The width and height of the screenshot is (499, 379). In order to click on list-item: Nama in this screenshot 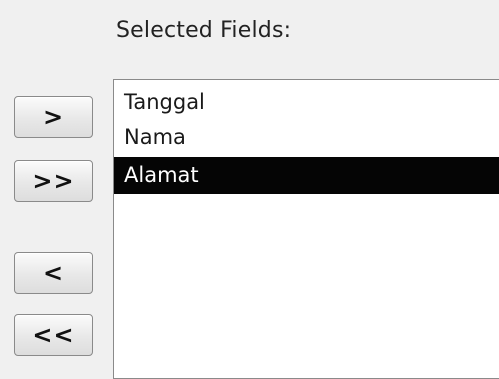, I will do `click(306, 137)`.